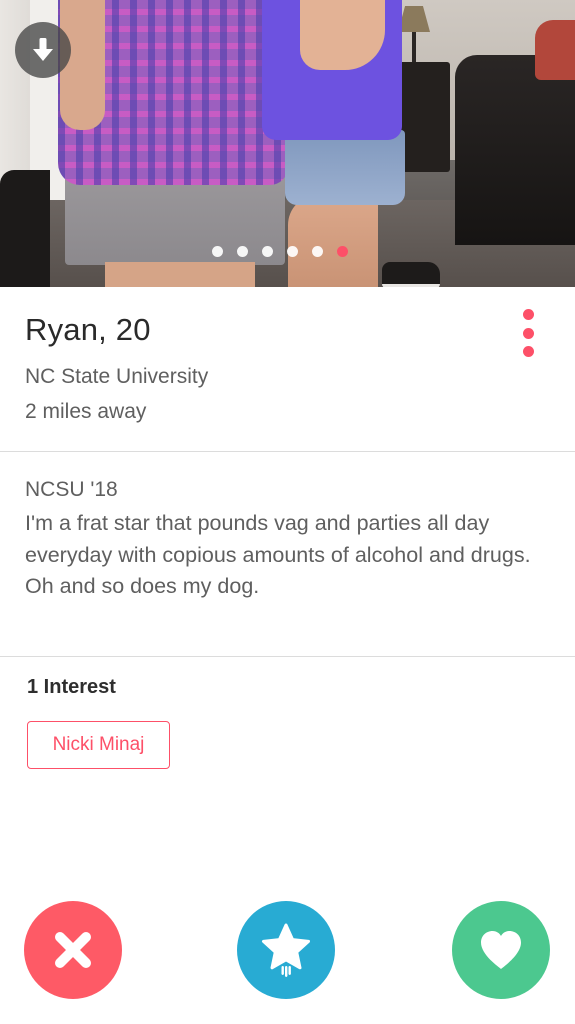 This screenshot has height=1024, width=575. What do you see at coordinates (345, 167) in the screenshot?
I see `photo-denim-shorts` at bounding box center [345, 167].